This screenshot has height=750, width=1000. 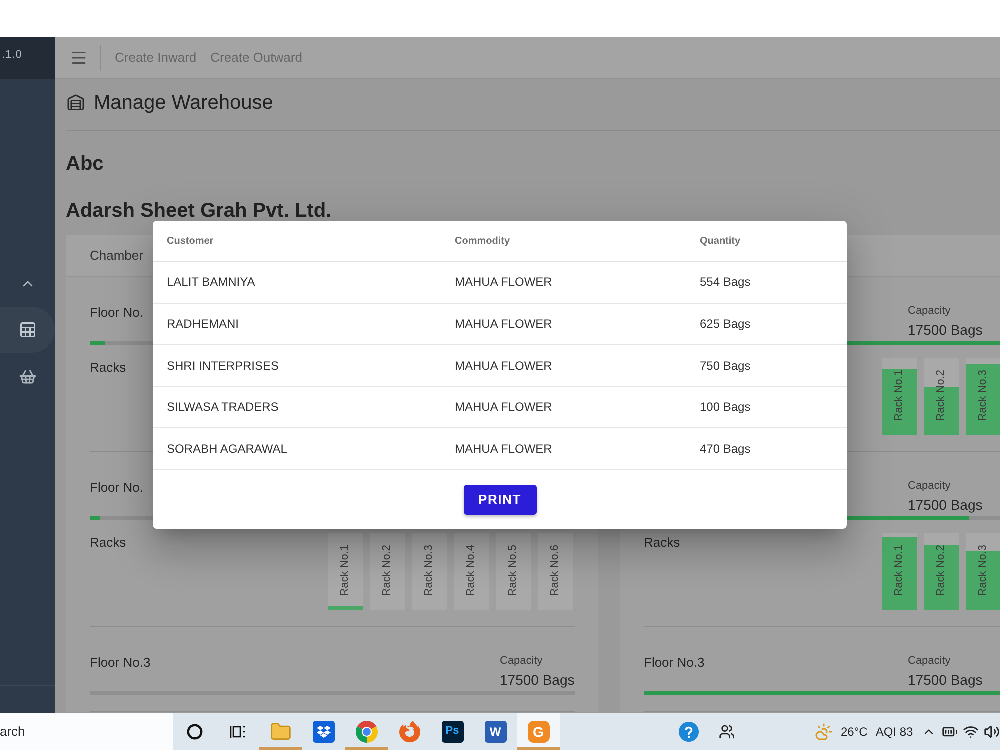 What do you see at coordinates (500, 499) in the screenshot?
I see `print-button: PRINT` at bounding box center [500, 499].